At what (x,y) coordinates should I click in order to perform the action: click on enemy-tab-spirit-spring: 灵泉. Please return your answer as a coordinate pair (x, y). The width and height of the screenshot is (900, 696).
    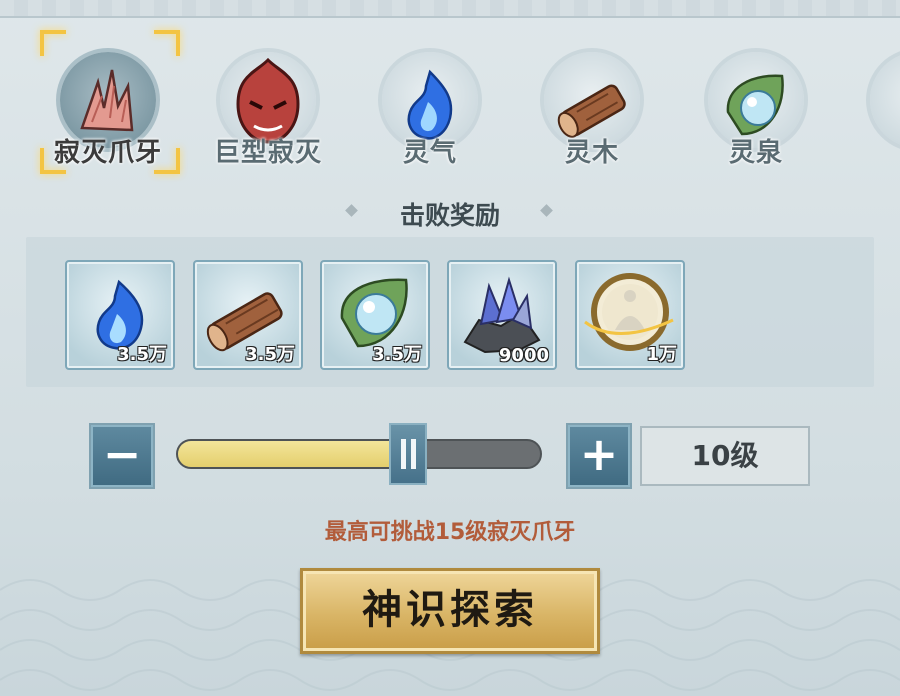
    Looking at the image, I should click on (756, 108).